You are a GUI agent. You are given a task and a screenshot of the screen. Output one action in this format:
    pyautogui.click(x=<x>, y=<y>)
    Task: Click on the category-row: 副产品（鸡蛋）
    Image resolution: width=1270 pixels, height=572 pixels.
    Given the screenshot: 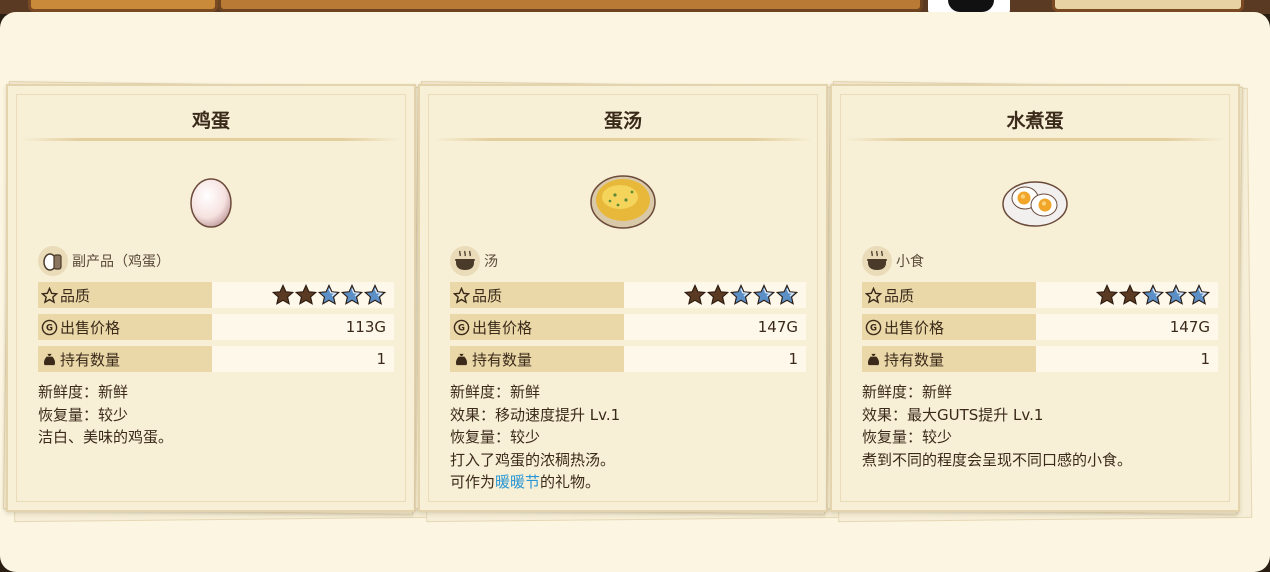 What is the action you would take?
    pyautogui.click(x=104, y=261)
    